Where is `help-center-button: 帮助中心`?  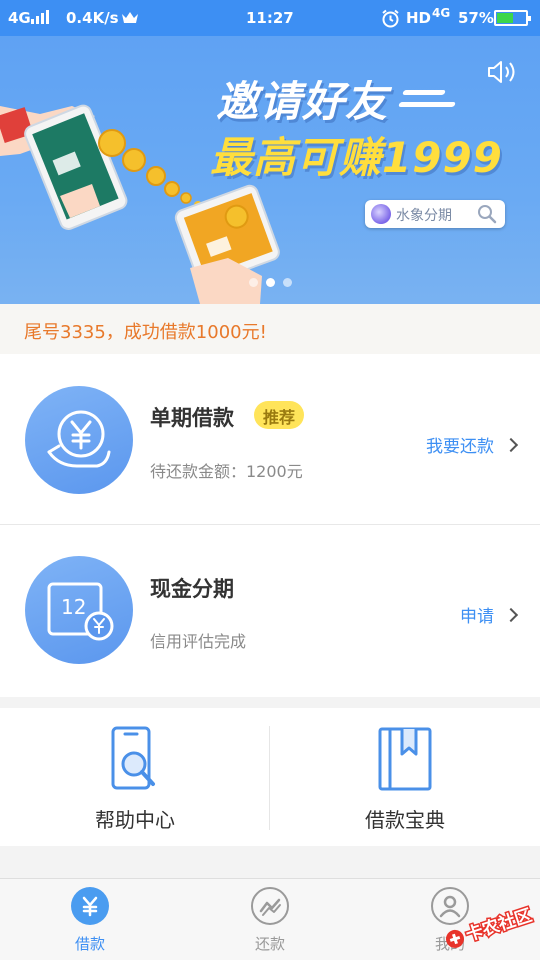
help-center-button: 帮助中心 is located at coordinates (135, 777).